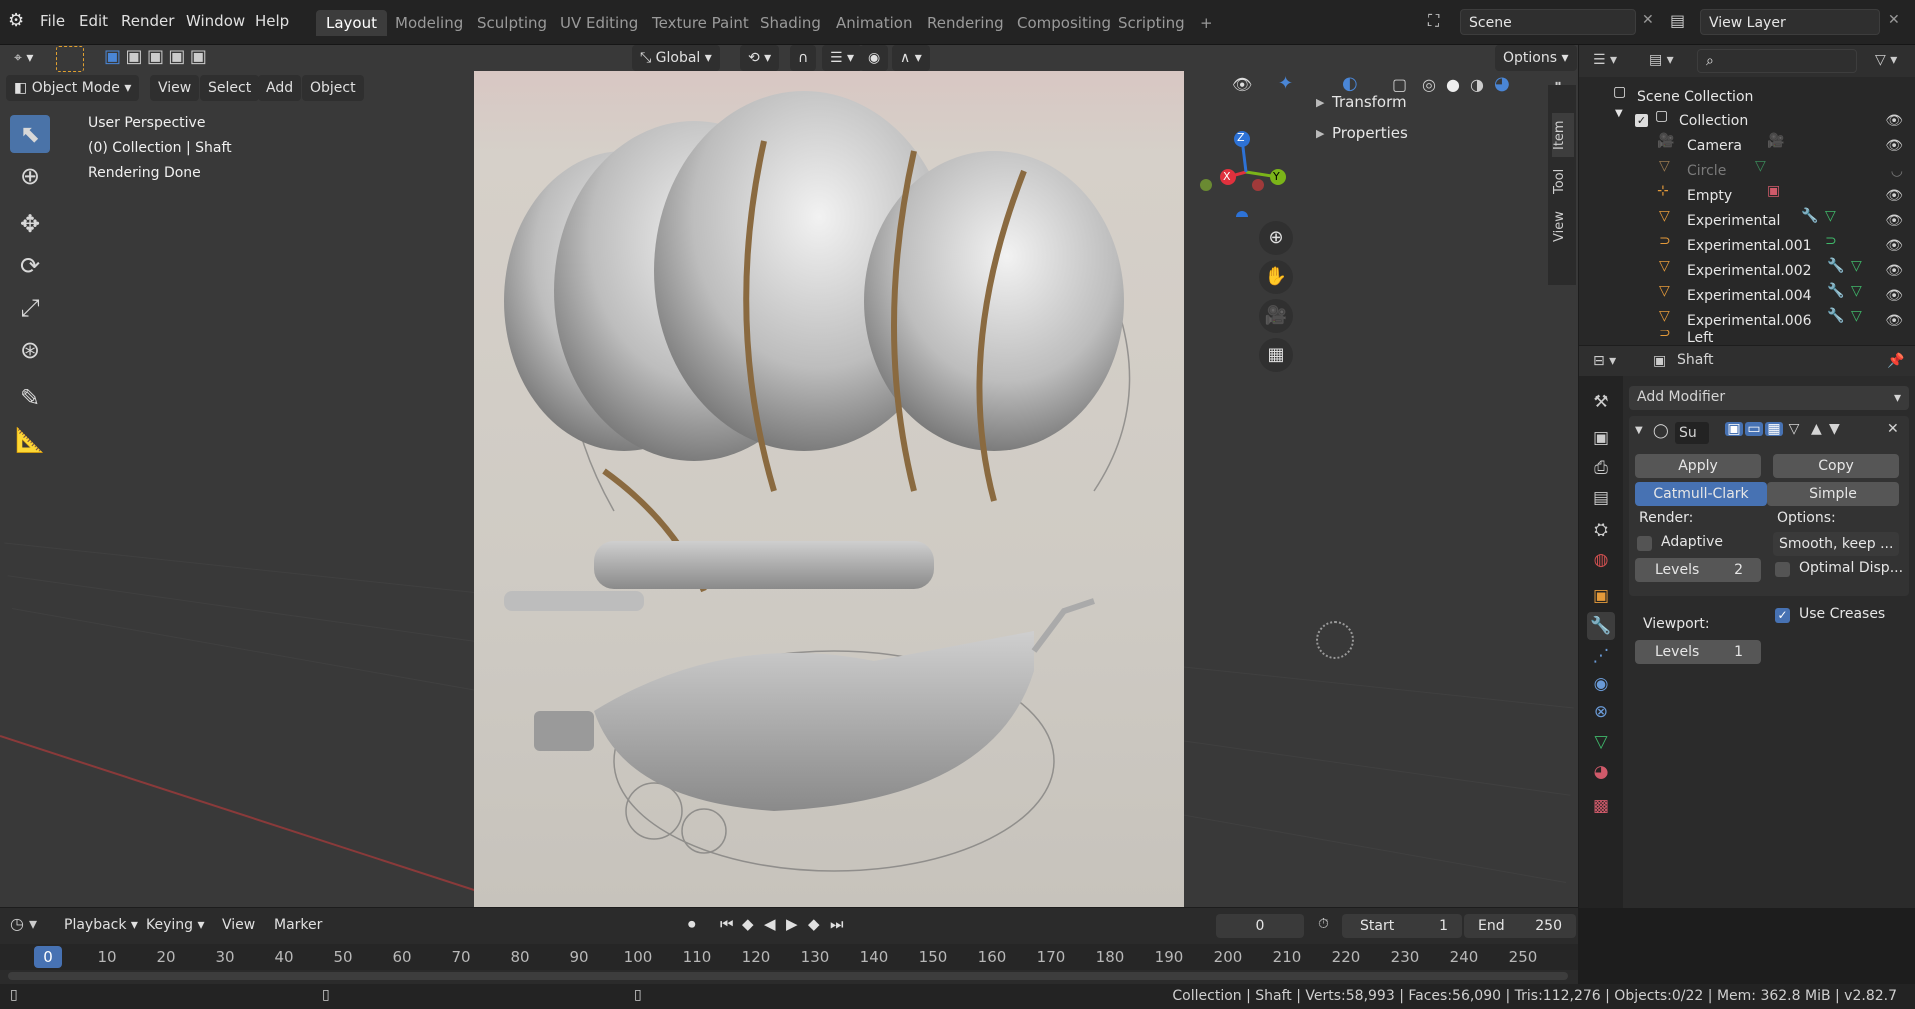 The image size is (1915, 1009). What do you see at coordinates (230, 88) in the screenshot?
I see `menu-select: Select` at bounding box center [230, 88].